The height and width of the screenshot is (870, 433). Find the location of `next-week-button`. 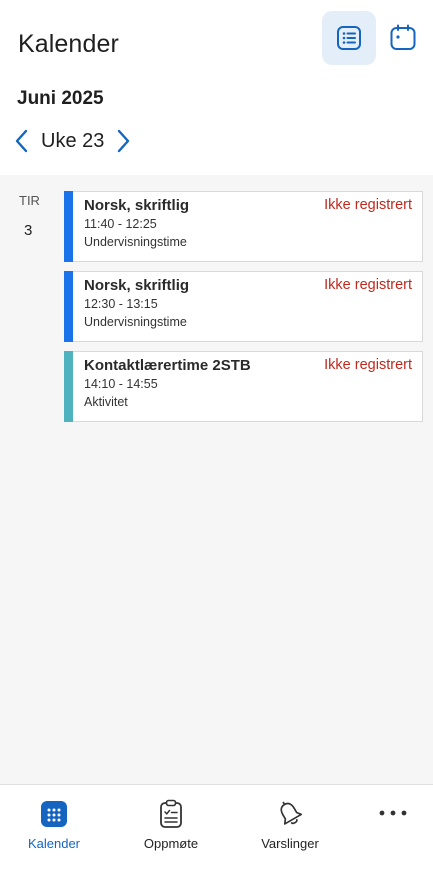

next-week-button is located at coordinates (123, 141).